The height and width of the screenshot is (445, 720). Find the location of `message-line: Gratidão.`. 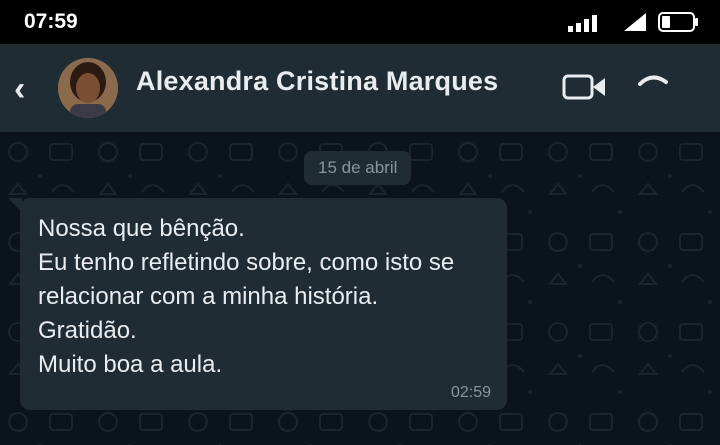

message-line: Gratidão. is located at coordinates (87, 330).